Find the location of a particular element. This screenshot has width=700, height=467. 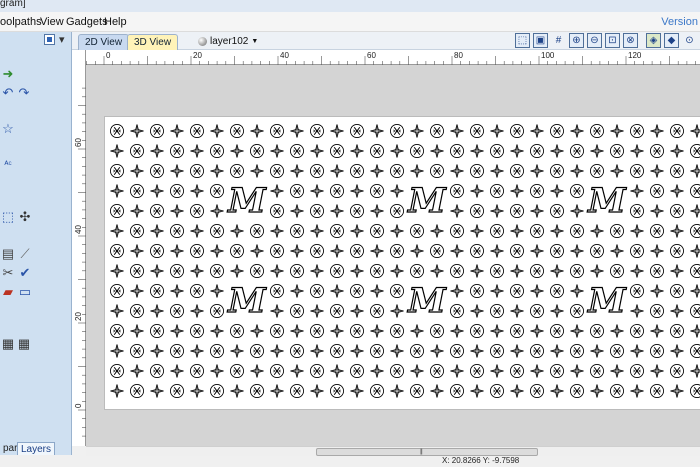

grid-toggle-icon: # is located at coordinates (558, 40).